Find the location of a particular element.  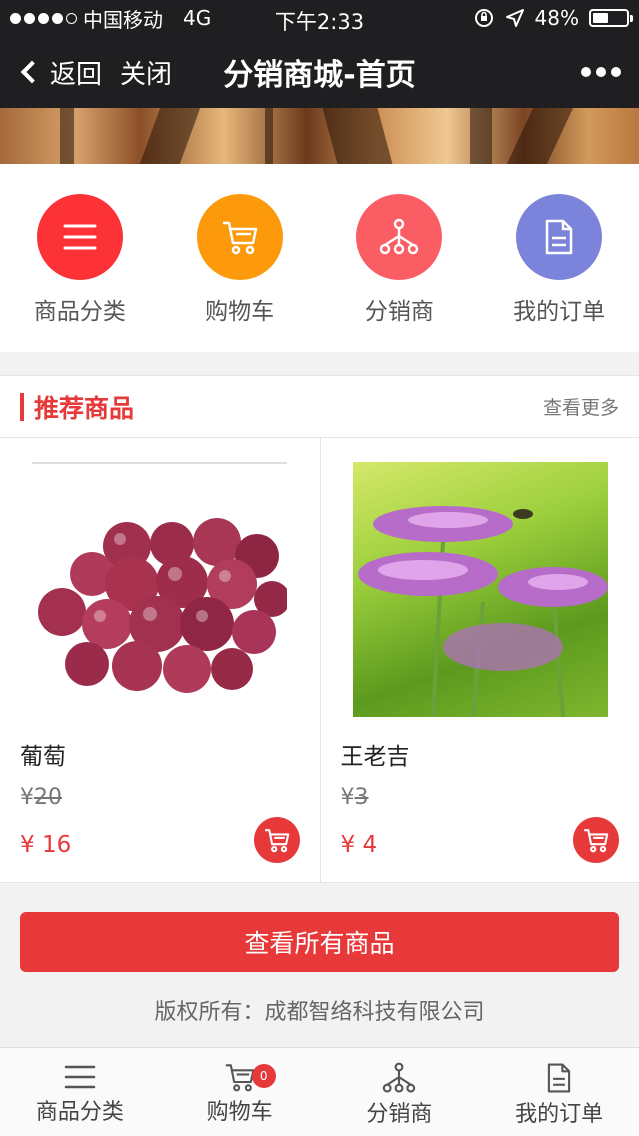

back-button: 返回 is located at coordinates (60, 72).